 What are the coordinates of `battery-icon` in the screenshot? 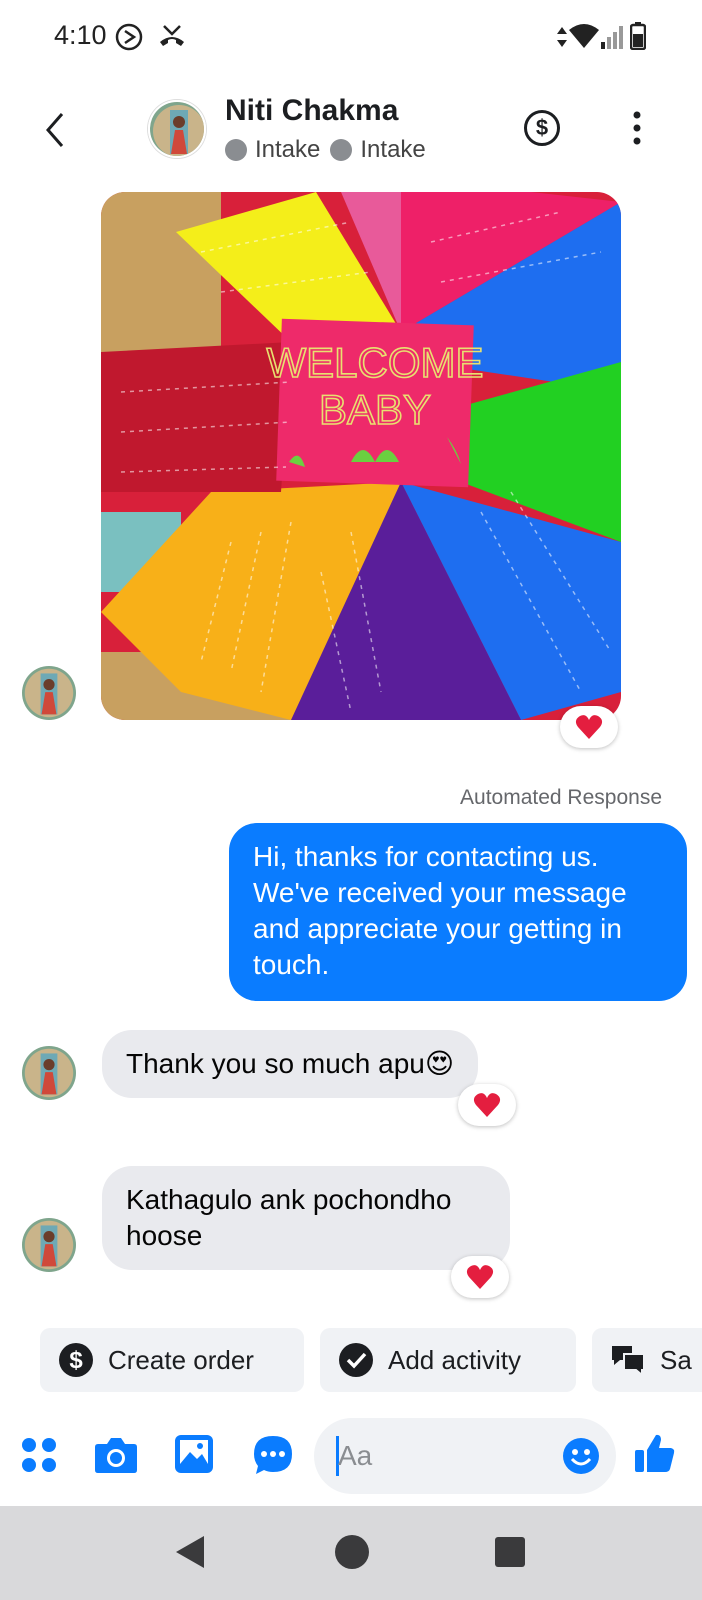 It's located at (638, 36).